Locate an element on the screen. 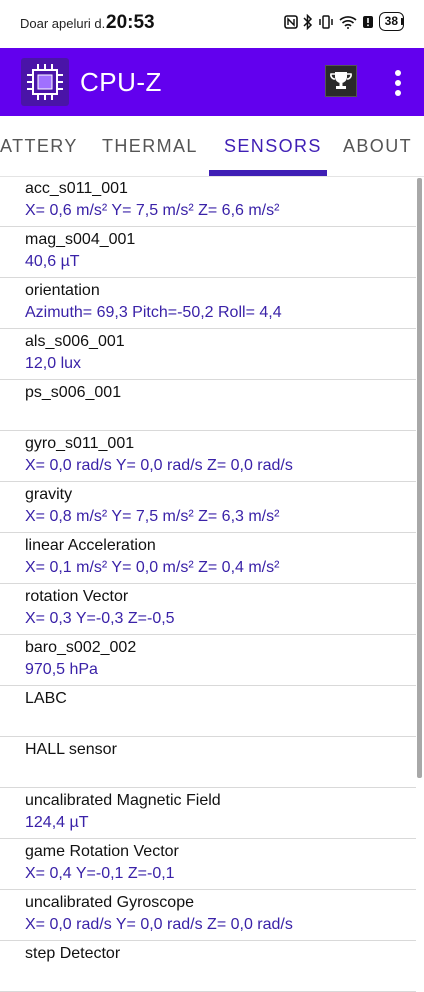 The width and height of the screenshot is (424, 992). sensor-name: linear Acceleration is located at coordinates (90, 545).